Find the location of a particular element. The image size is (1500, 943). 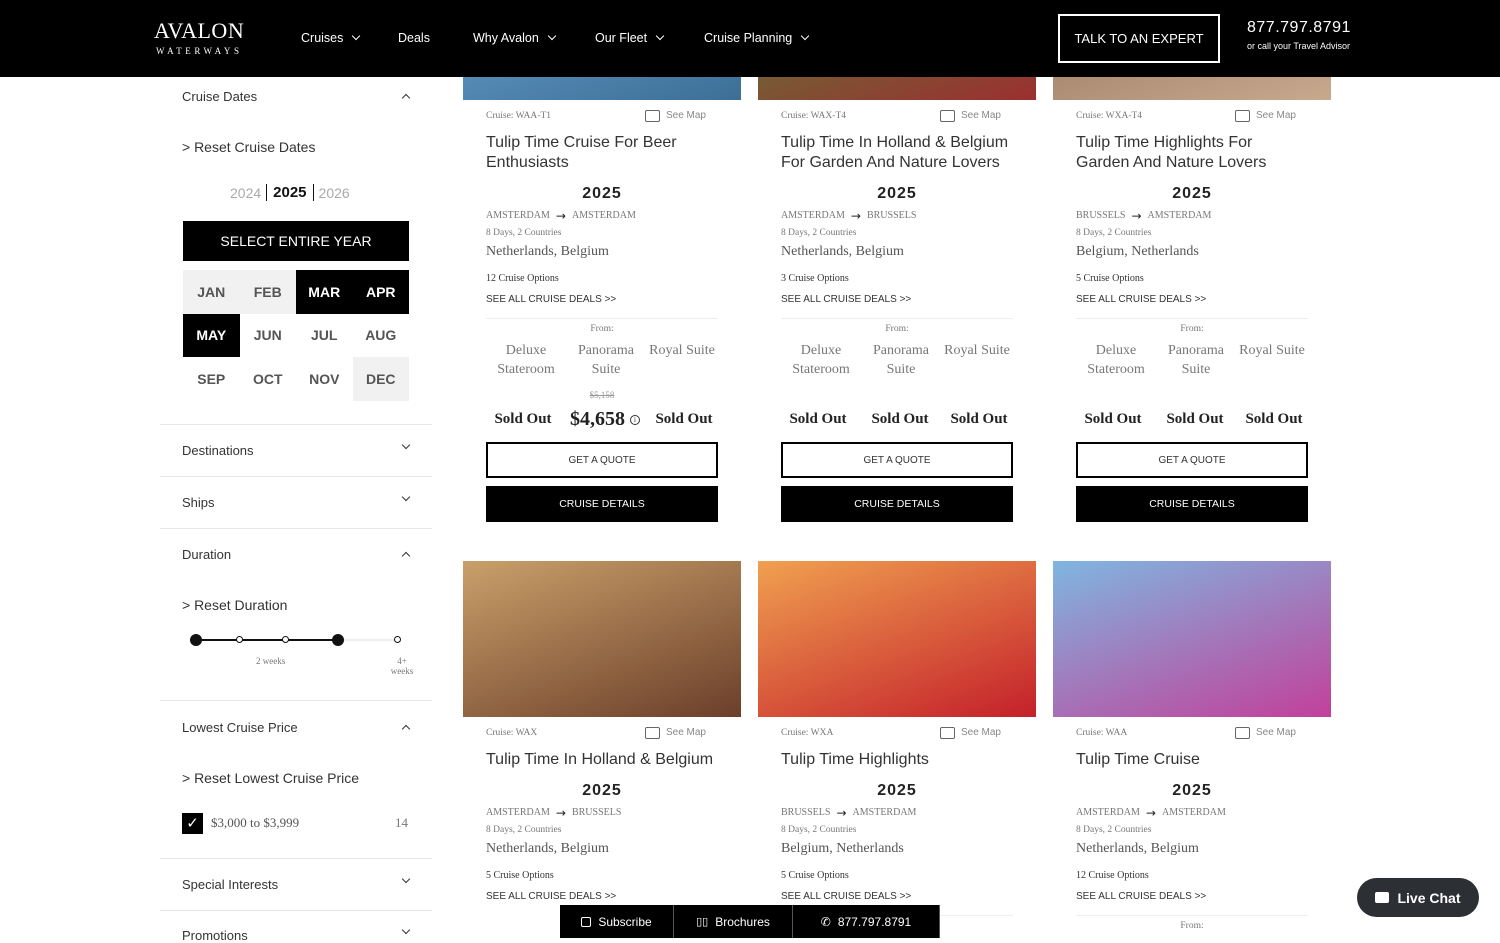

cruise-title: Tulip Time In Holland & Belgium is located at coordinates (602, 760).